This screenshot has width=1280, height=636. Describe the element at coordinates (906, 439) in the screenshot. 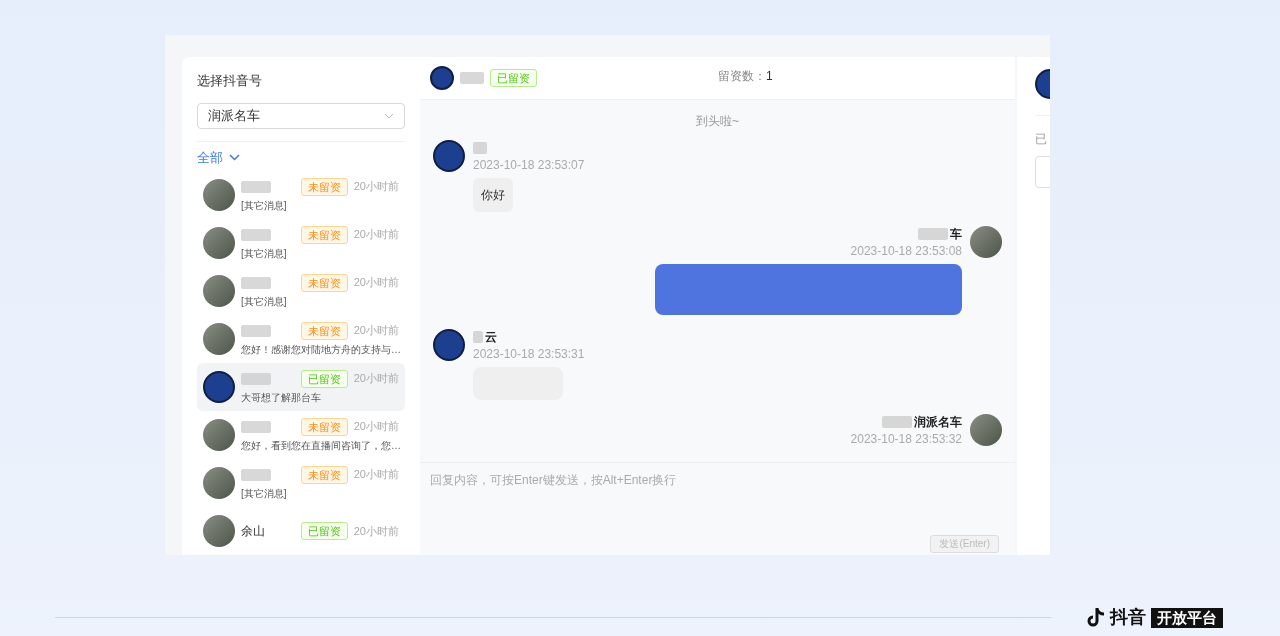

I see `message-time: 2023-10-18 23:53:32` at that location.